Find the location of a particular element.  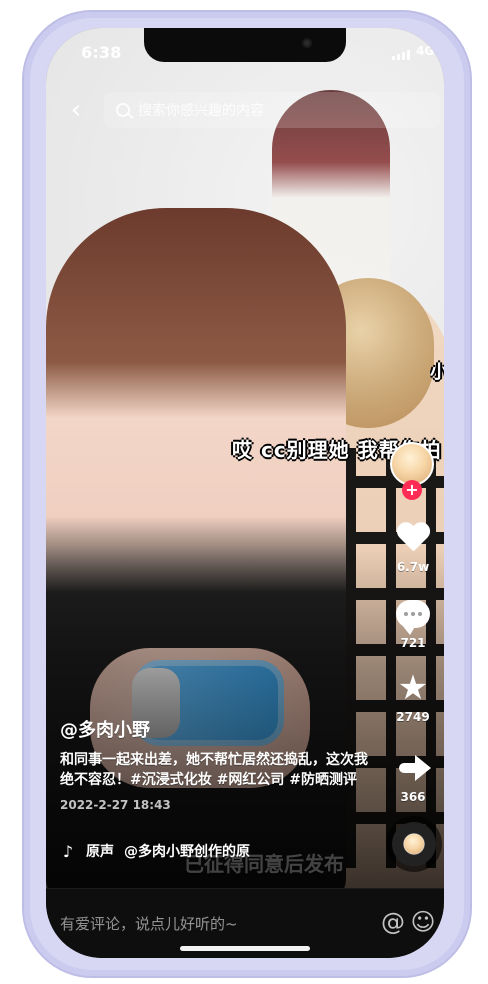

comment-count: 721 is located at coordinates (413, 643).